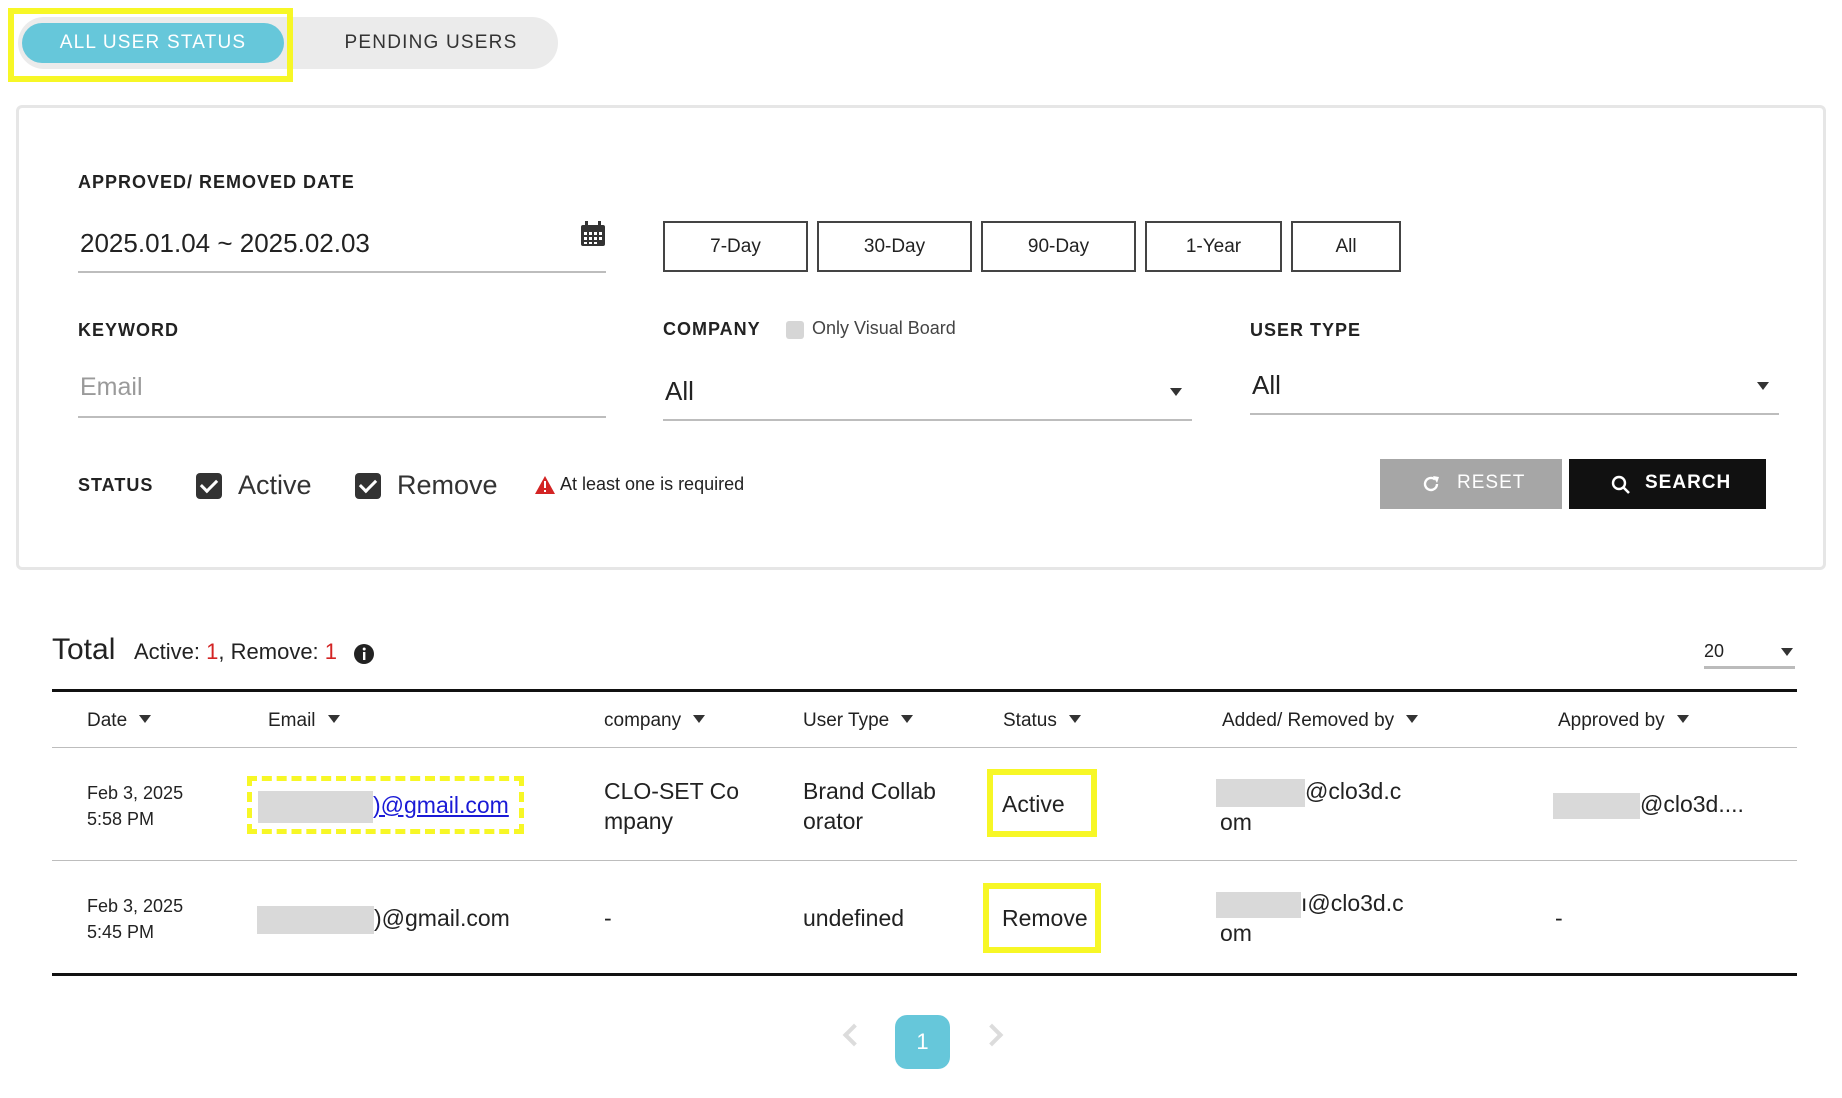 The image size is (1842, 1098). Describe the element at coordinates (1042, 721) in the screenshot. I see `column-header-status: Status` at that location.